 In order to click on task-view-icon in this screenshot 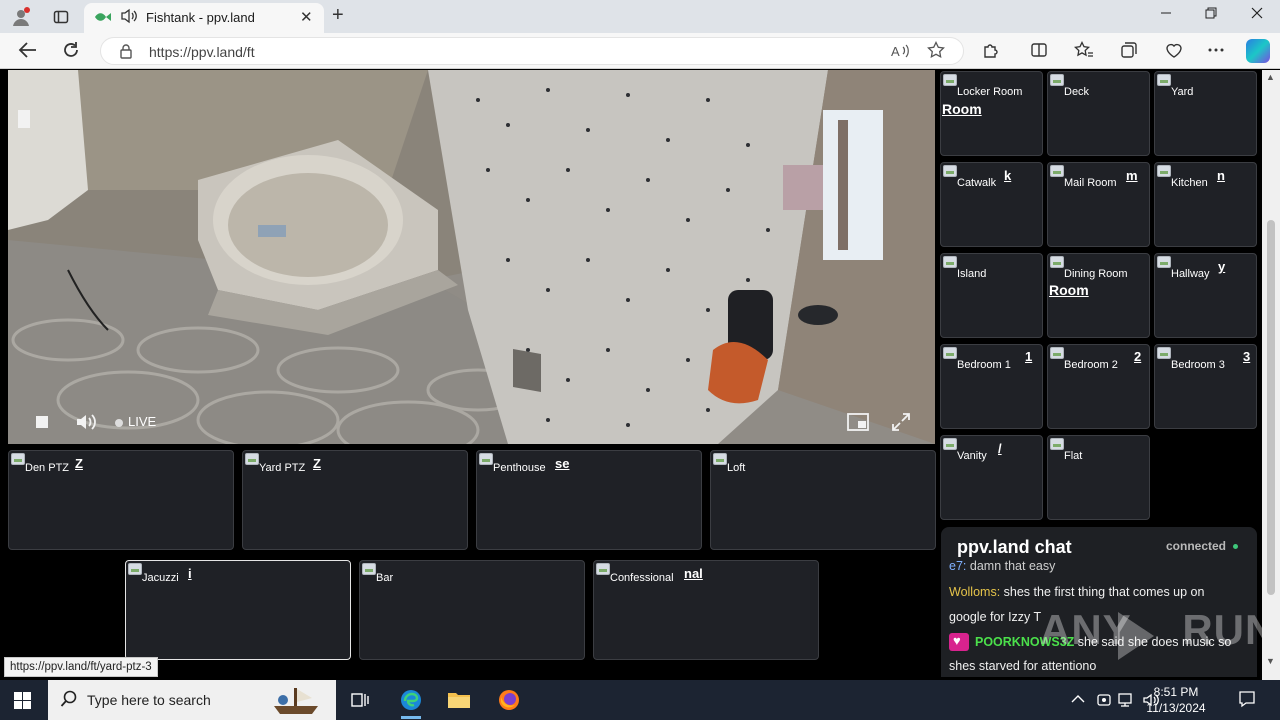, I will do `click(360, 700)`.